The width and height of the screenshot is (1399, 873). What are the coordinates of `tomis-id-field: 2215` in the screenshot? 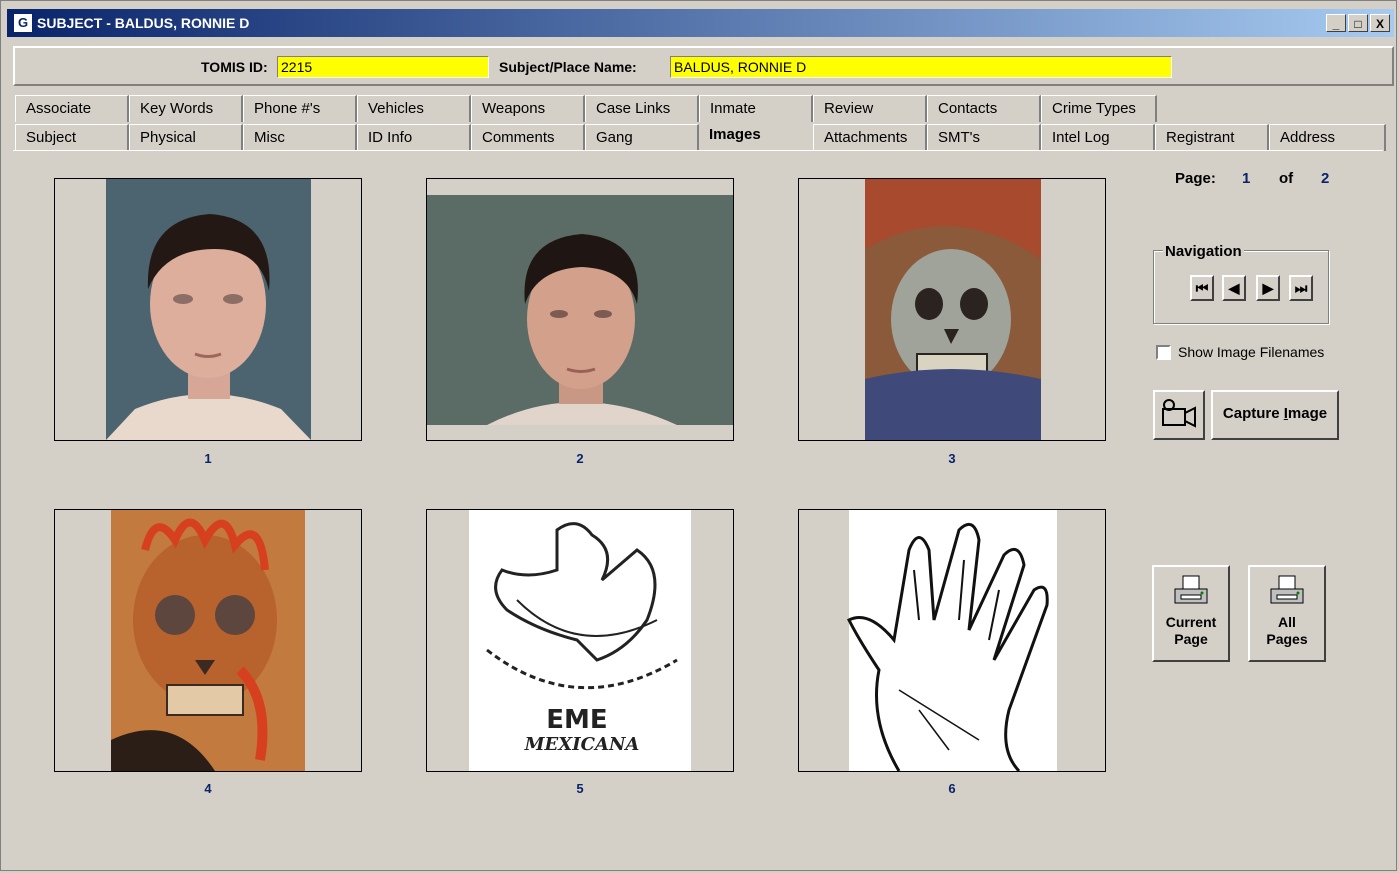 It's located at (383, 67).